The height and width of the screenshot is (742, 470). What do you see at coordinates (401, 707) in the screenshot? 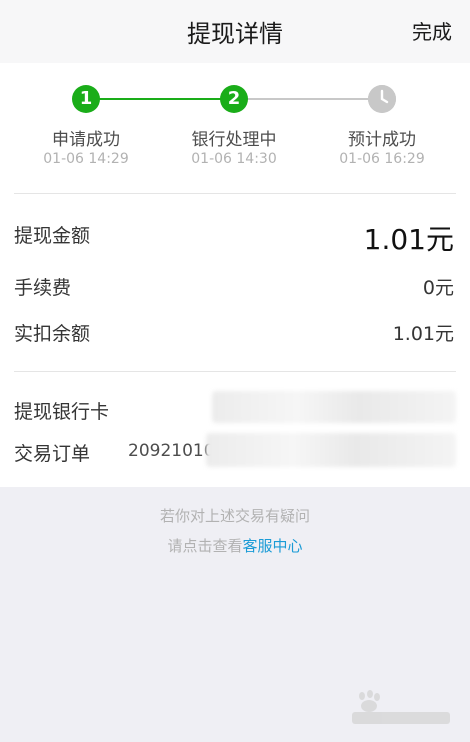
I see `watermark-logo-icon` at bounding box center [401, 707].